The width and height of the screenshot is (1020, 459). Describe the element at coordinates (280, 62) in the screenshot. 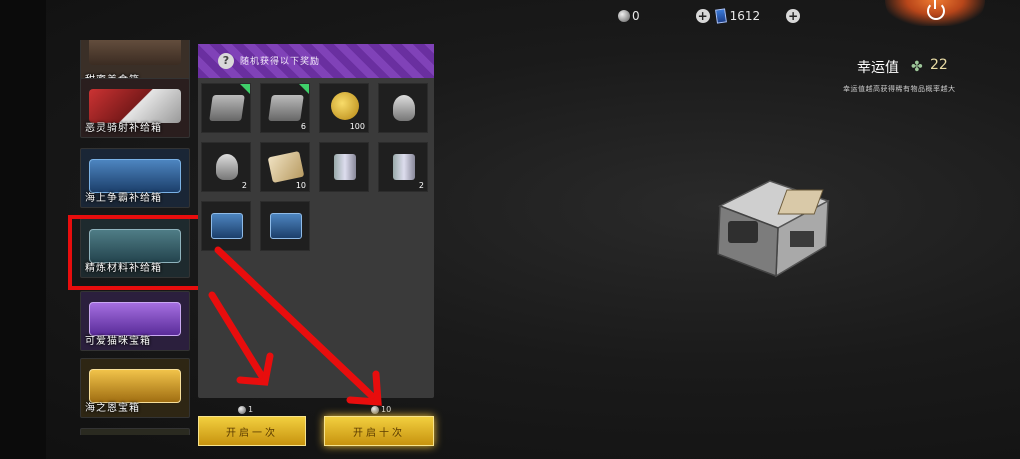

I see `reward-panel-title: 随机获得以下奖励` at that location.